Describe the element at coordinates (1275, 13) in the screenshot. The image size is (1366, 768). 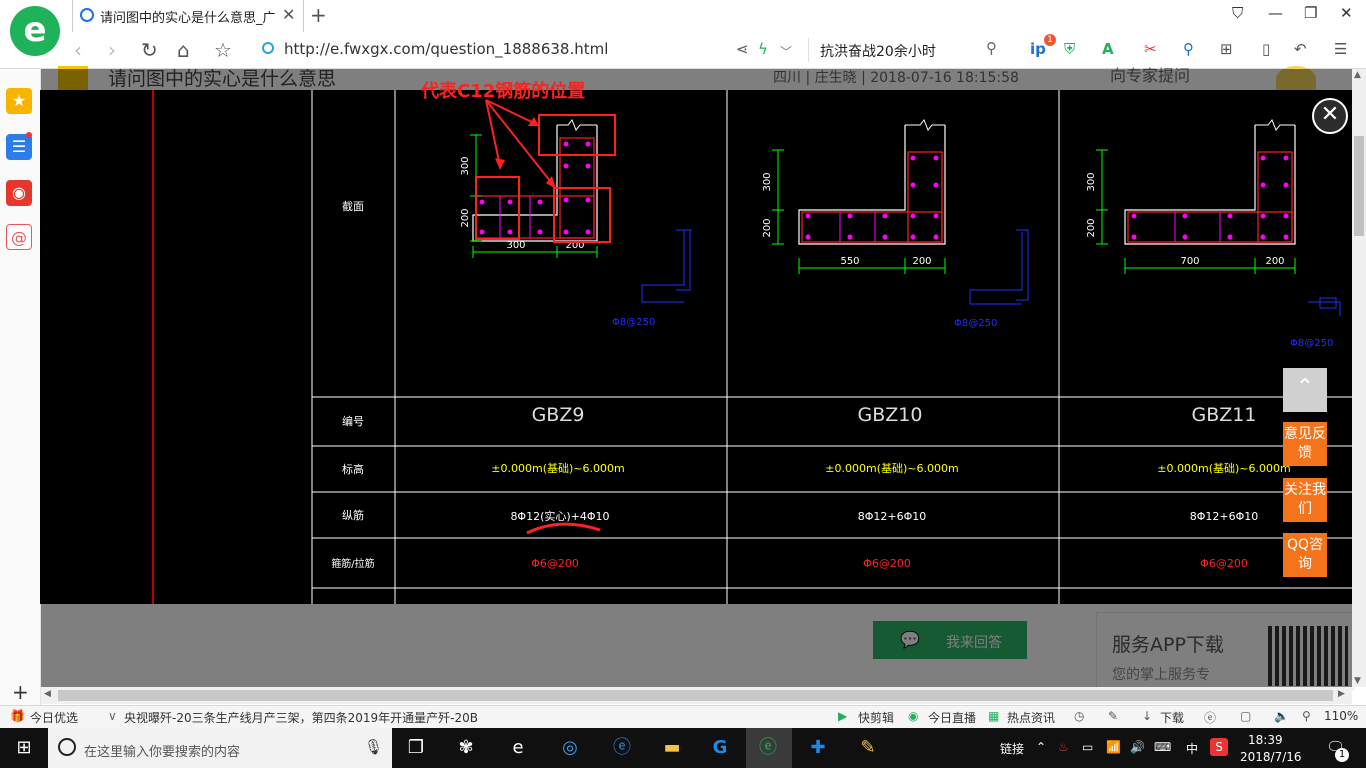
I see `minimize-icon: —` at that location.